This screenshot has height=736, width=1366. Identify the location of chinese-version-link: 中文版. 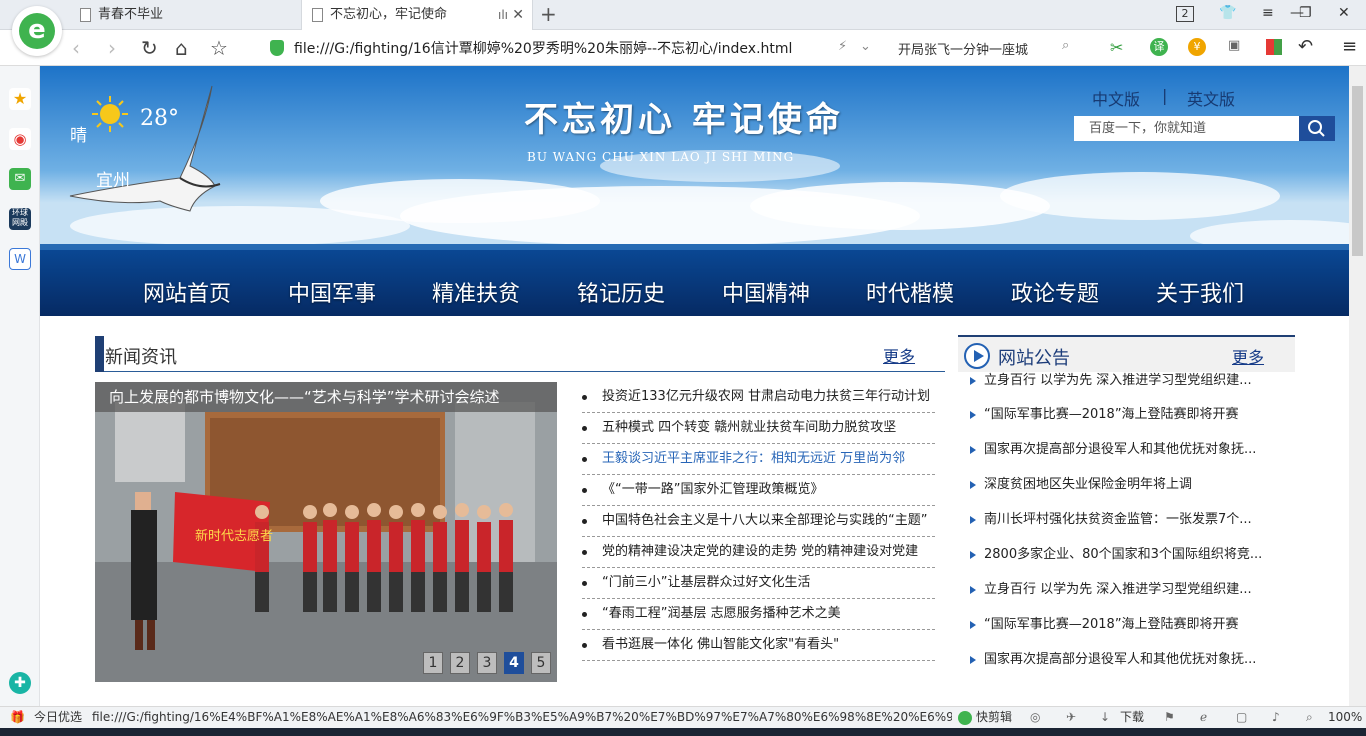
(1116, 98).